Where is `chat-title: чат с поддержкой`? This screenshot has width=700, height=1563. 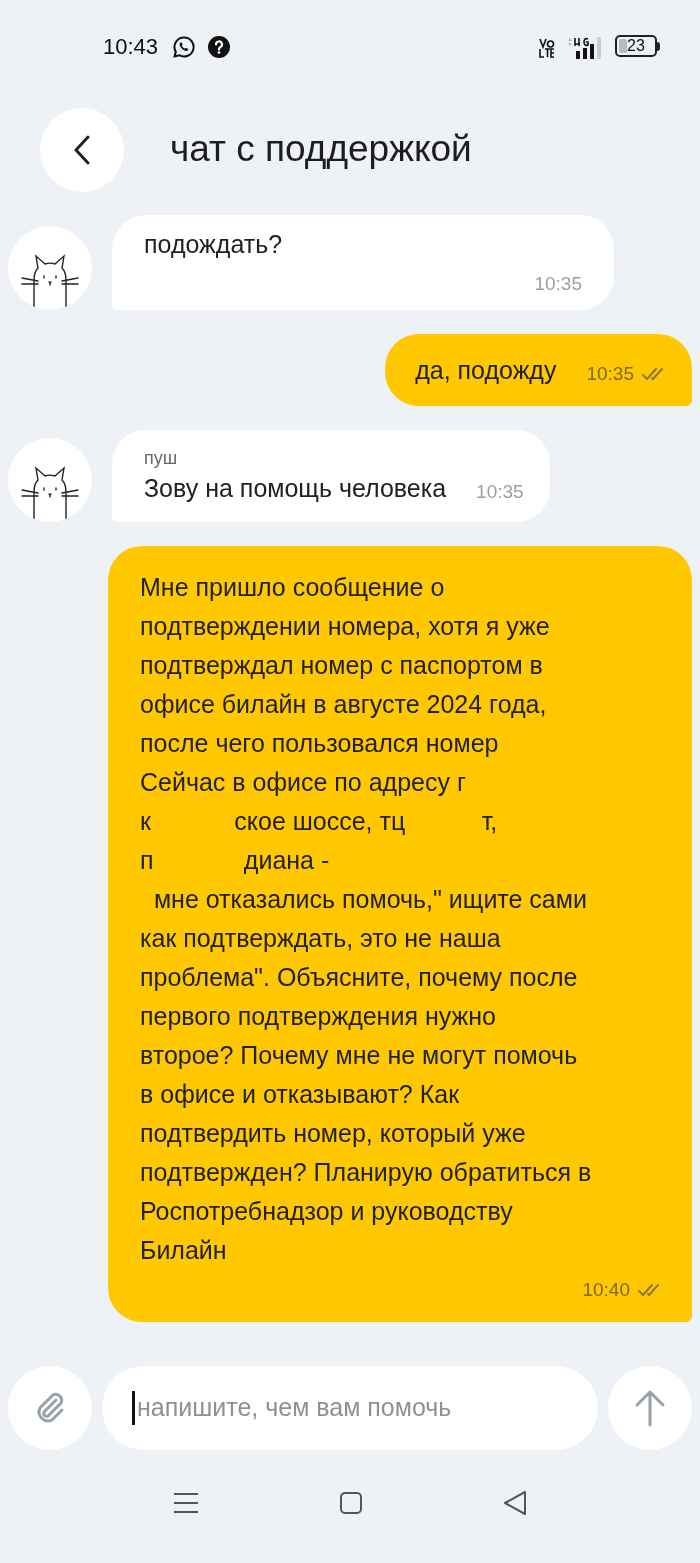
chat-title: чат с поддержкой is located at coordinates (321, 149).